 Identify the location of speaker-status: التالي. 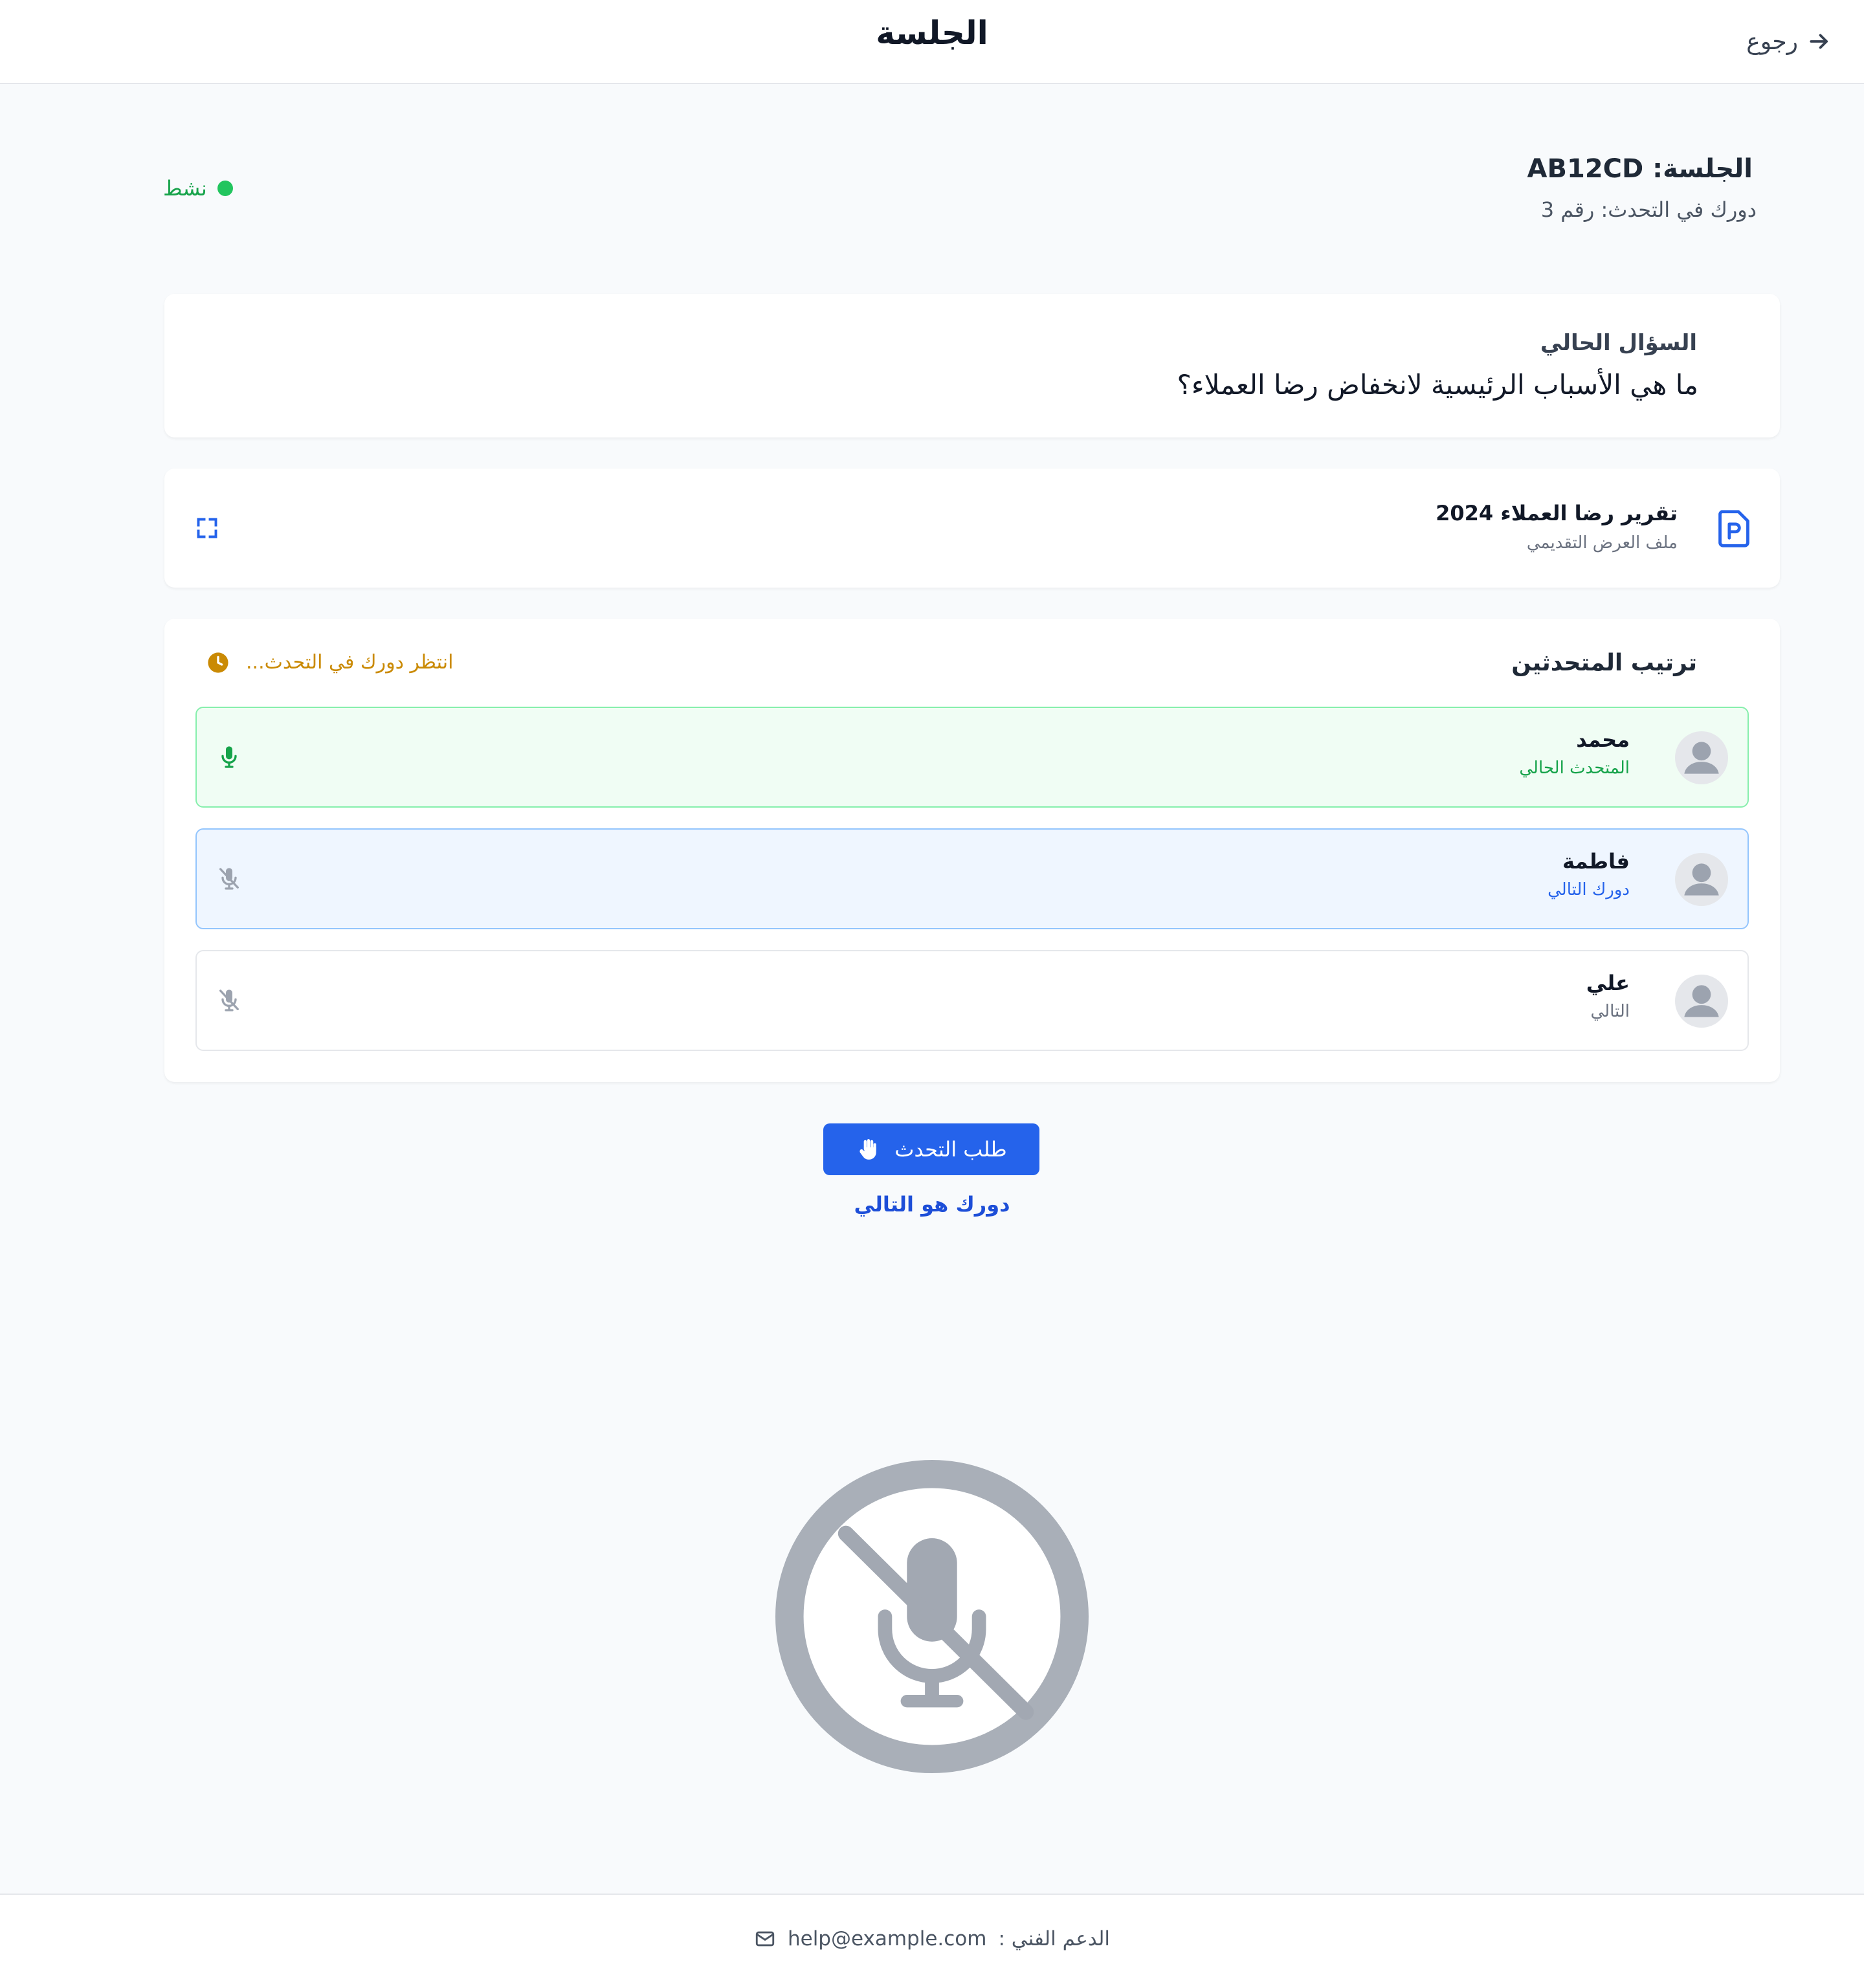
(1610, 1011).